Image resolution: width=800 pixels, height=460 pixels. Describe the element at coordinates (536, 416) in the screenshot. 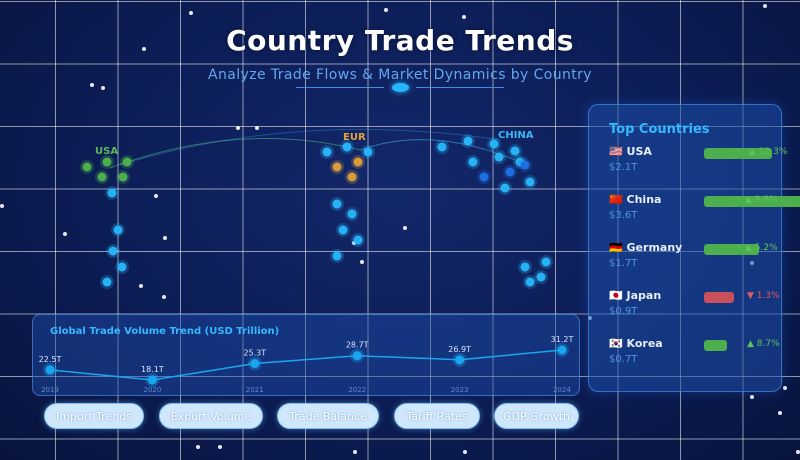

I see `gdp-growth-button: GDP Growth` at that location.